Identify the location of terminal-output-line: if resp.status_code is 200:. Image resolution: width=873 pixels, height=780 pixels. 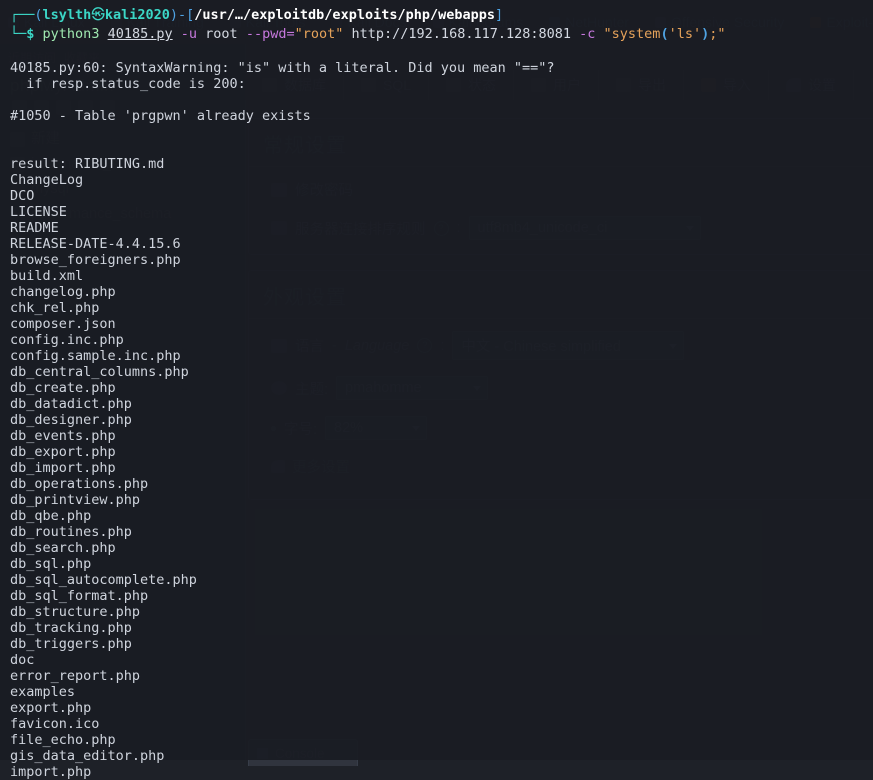
(128, 84).